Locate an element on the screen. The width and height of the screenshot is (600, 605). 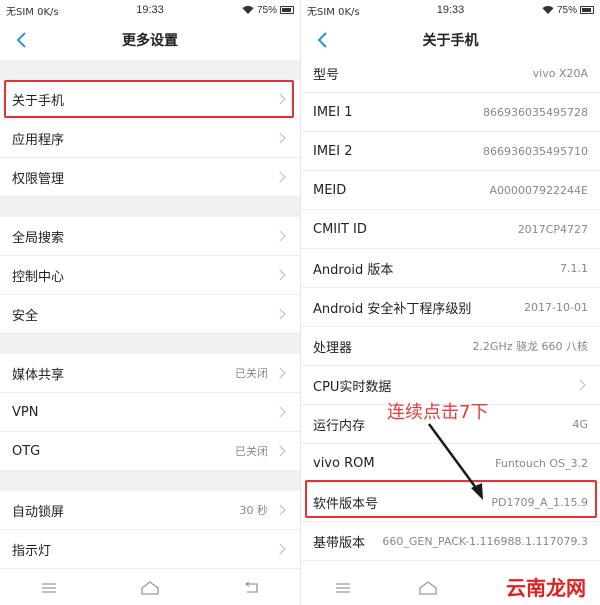
settings-row-value: 30 秒 is located at coordinates (254, 510).